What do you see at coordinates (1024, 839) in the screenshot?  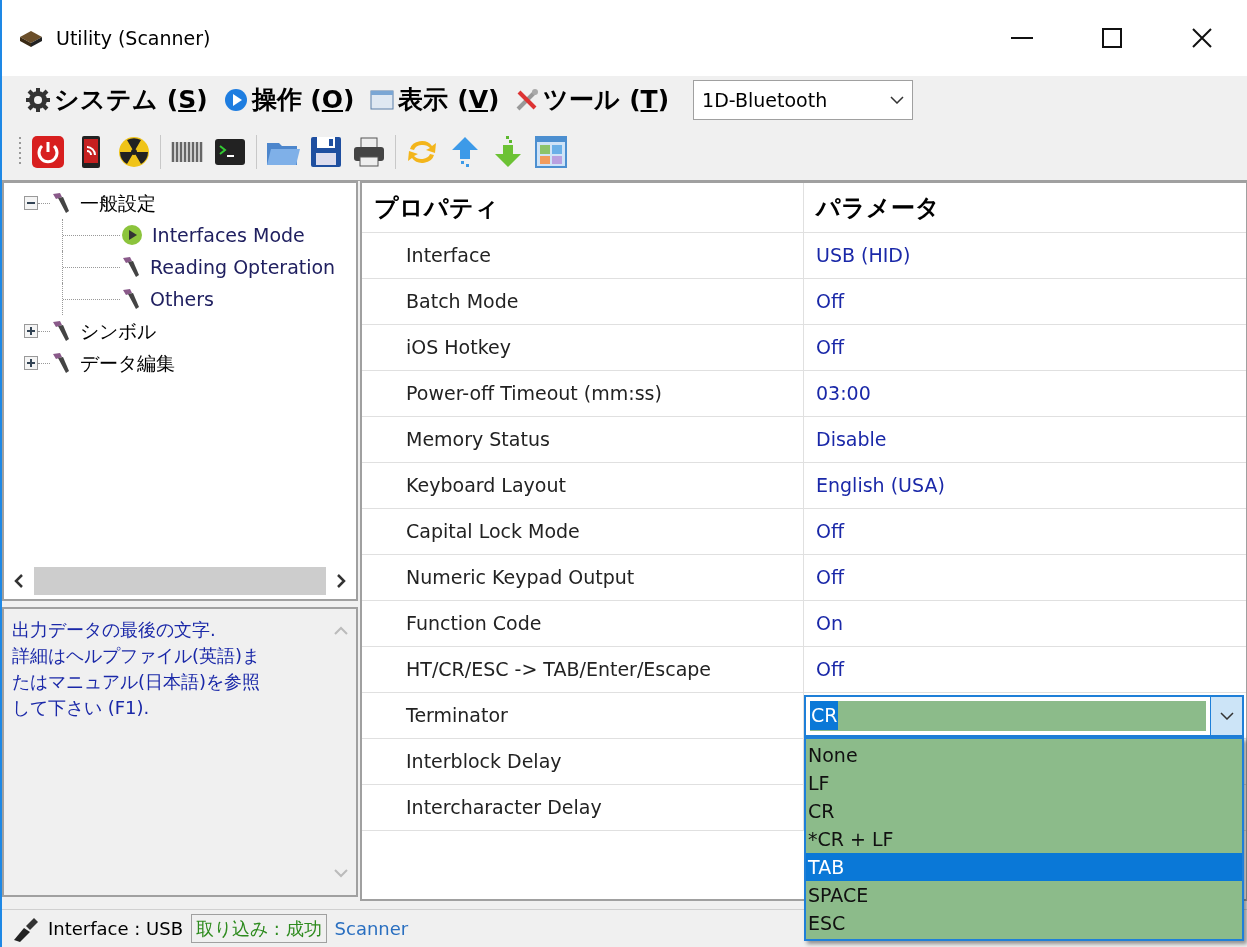 I see `dropdown-option: *CR + LF` at bounding box center [1024, 839].